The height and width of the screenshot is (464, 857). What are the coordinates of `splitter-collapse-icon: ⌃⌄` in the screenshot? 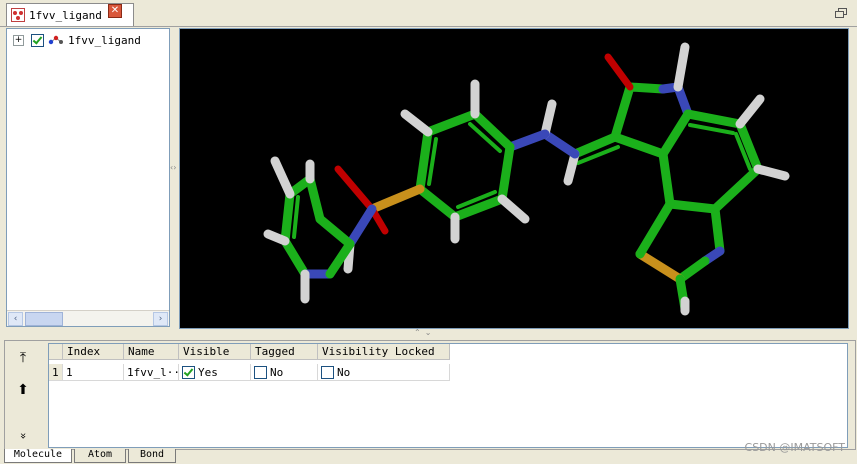 It's located at (424, 332).